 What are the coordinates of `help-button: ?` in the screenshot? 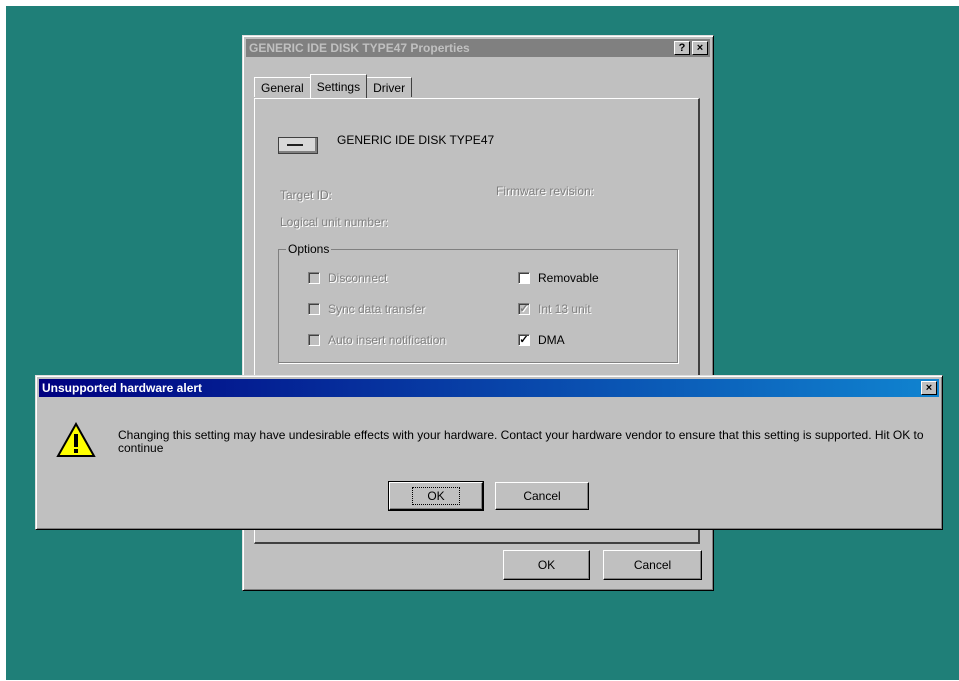 It's located at (682, 48).